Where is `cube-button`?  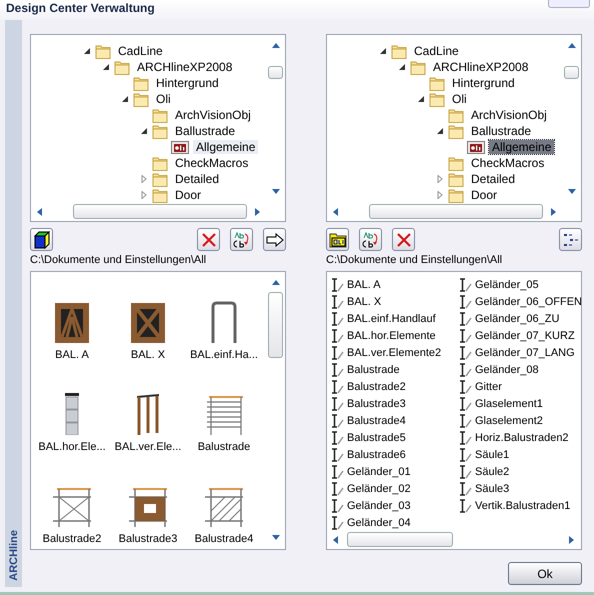
cube-button is located at coordinates (41, 239).